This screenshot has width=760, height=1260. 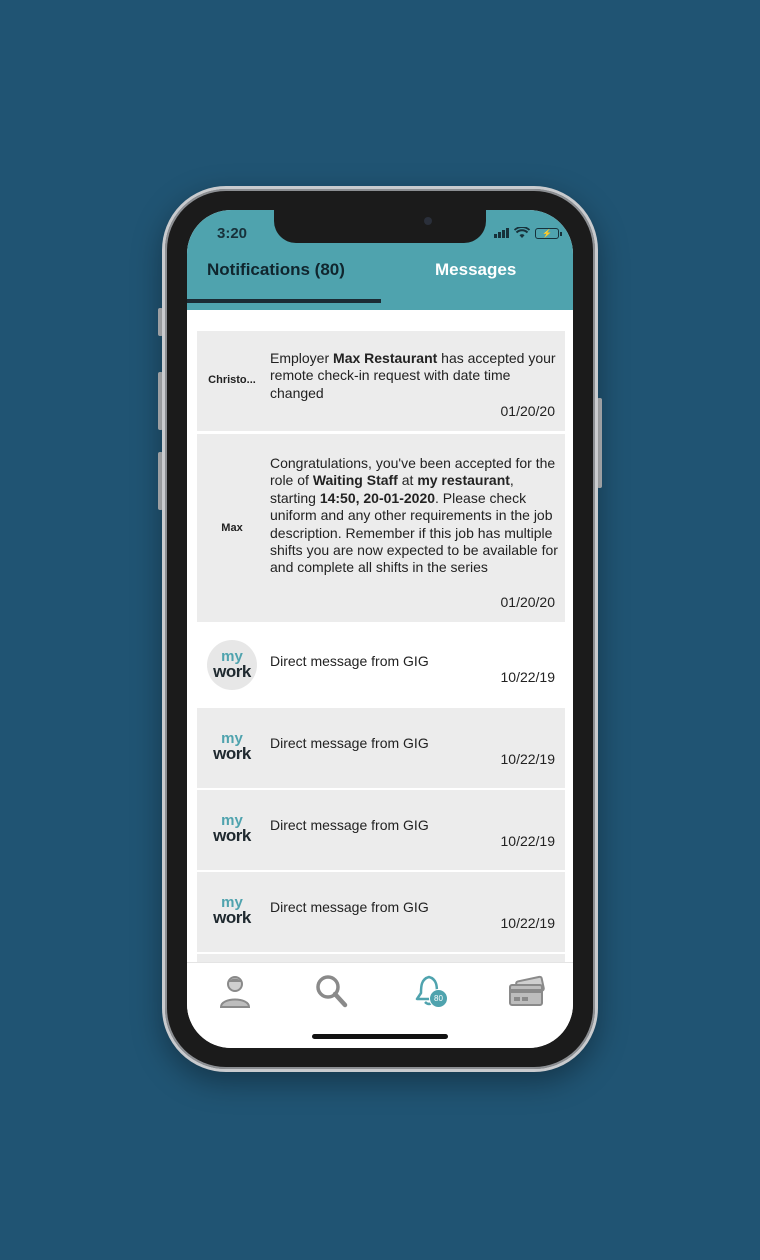 What do you see at coordinates (284, 301) in the screenshot?
I see `active-tab-indicator` at bounding box center [284, 301].